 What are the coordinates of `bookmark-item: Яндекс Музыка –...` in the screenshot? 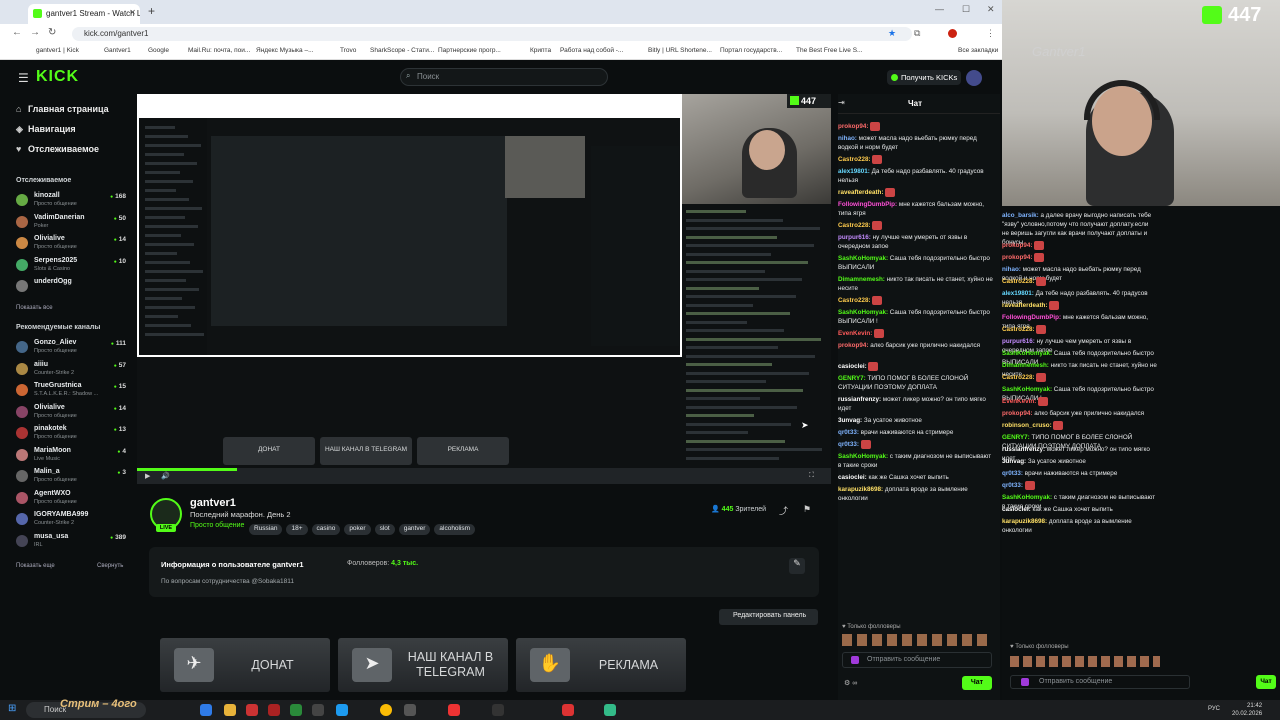 It's located at (285, 50).